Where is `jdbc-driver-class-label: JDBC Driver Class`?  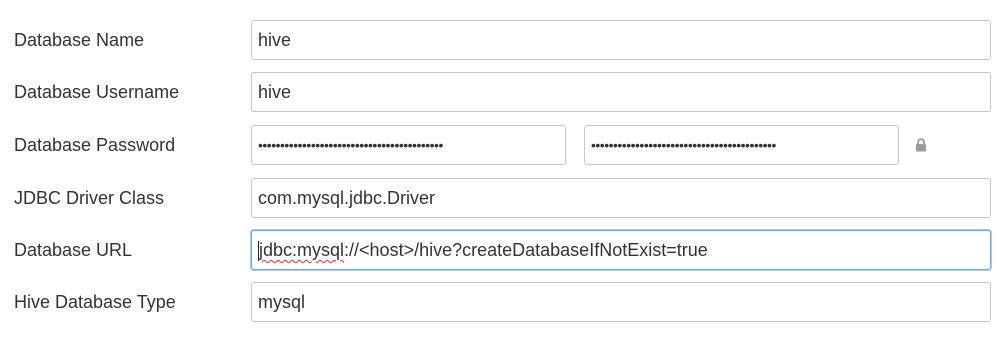
jdbc-driver-class-label: JDBC Driver Class is located at coordinates (89, 198).